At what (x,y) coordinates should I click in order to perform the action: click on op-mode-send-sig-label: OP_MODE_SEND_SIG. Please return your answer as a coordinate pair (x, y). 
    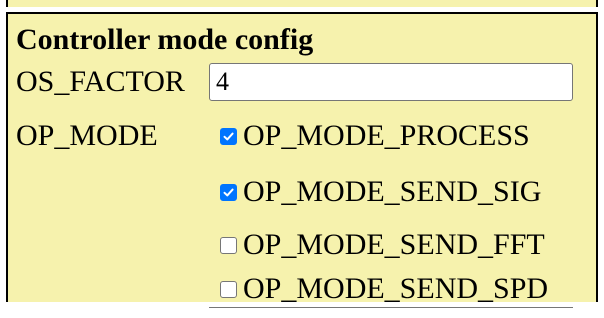
    Looking at the image, I should click on (392, 192).